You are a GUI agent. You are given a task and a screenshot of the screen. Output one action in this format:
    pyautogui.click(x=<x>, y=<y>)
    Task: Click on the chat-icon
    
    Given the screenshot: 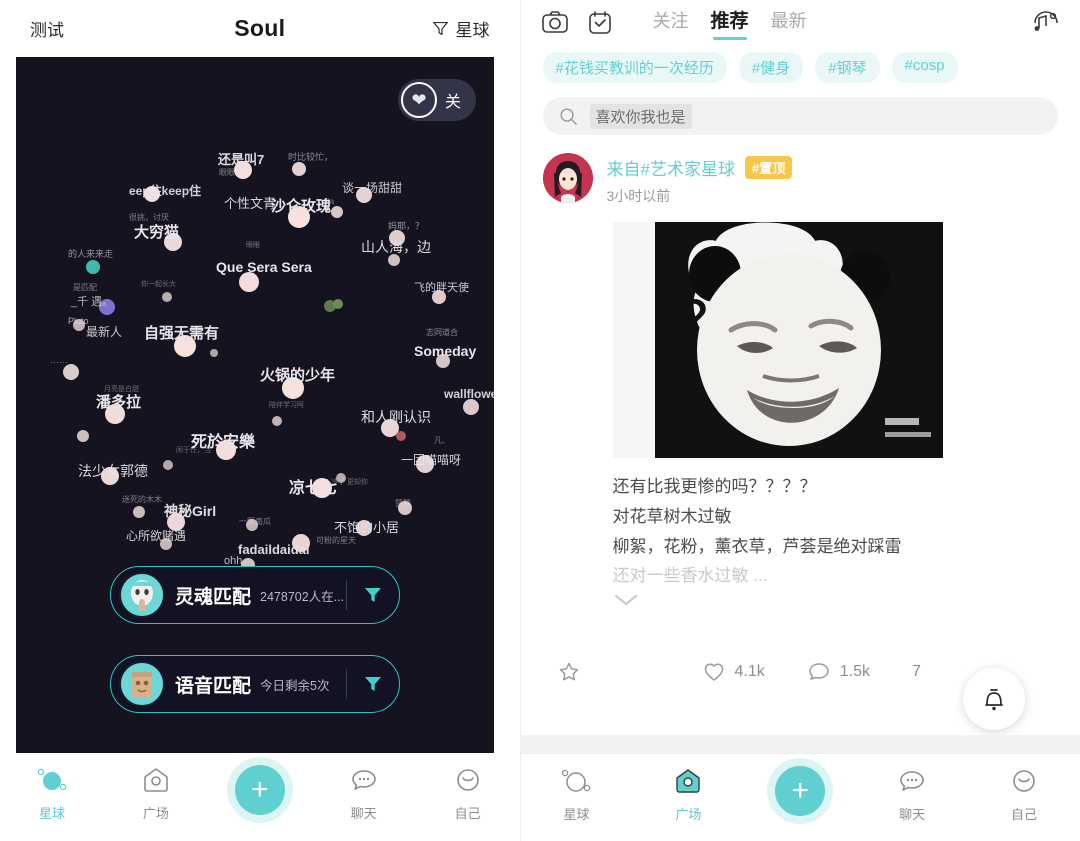 What is the action you would take?
    pyautogui.click(x=912, y=781)
    